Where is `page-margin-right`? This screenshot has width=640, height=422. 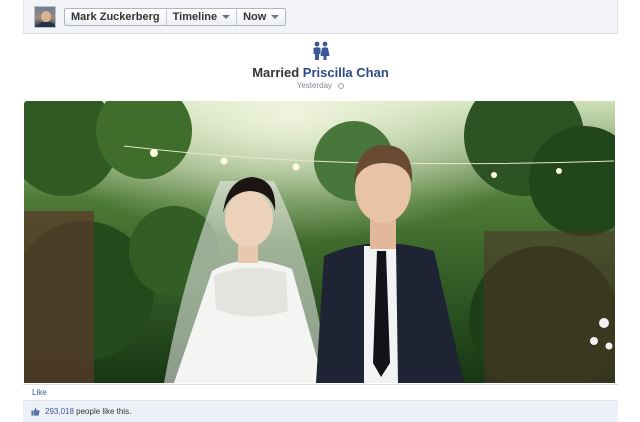 page-margin-right is located at coordinates (629, 211).